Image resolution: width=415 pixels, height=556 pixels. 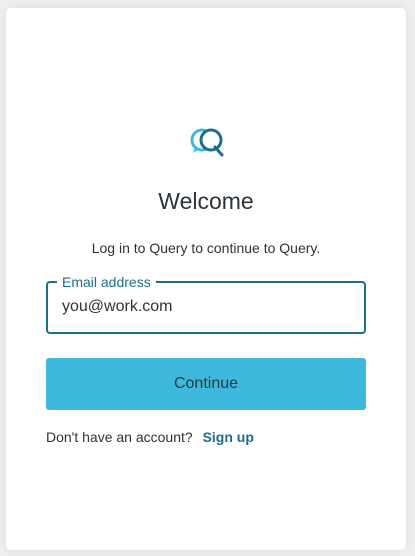 I want to click on query-logo-icon, so click(x=207, y=141).